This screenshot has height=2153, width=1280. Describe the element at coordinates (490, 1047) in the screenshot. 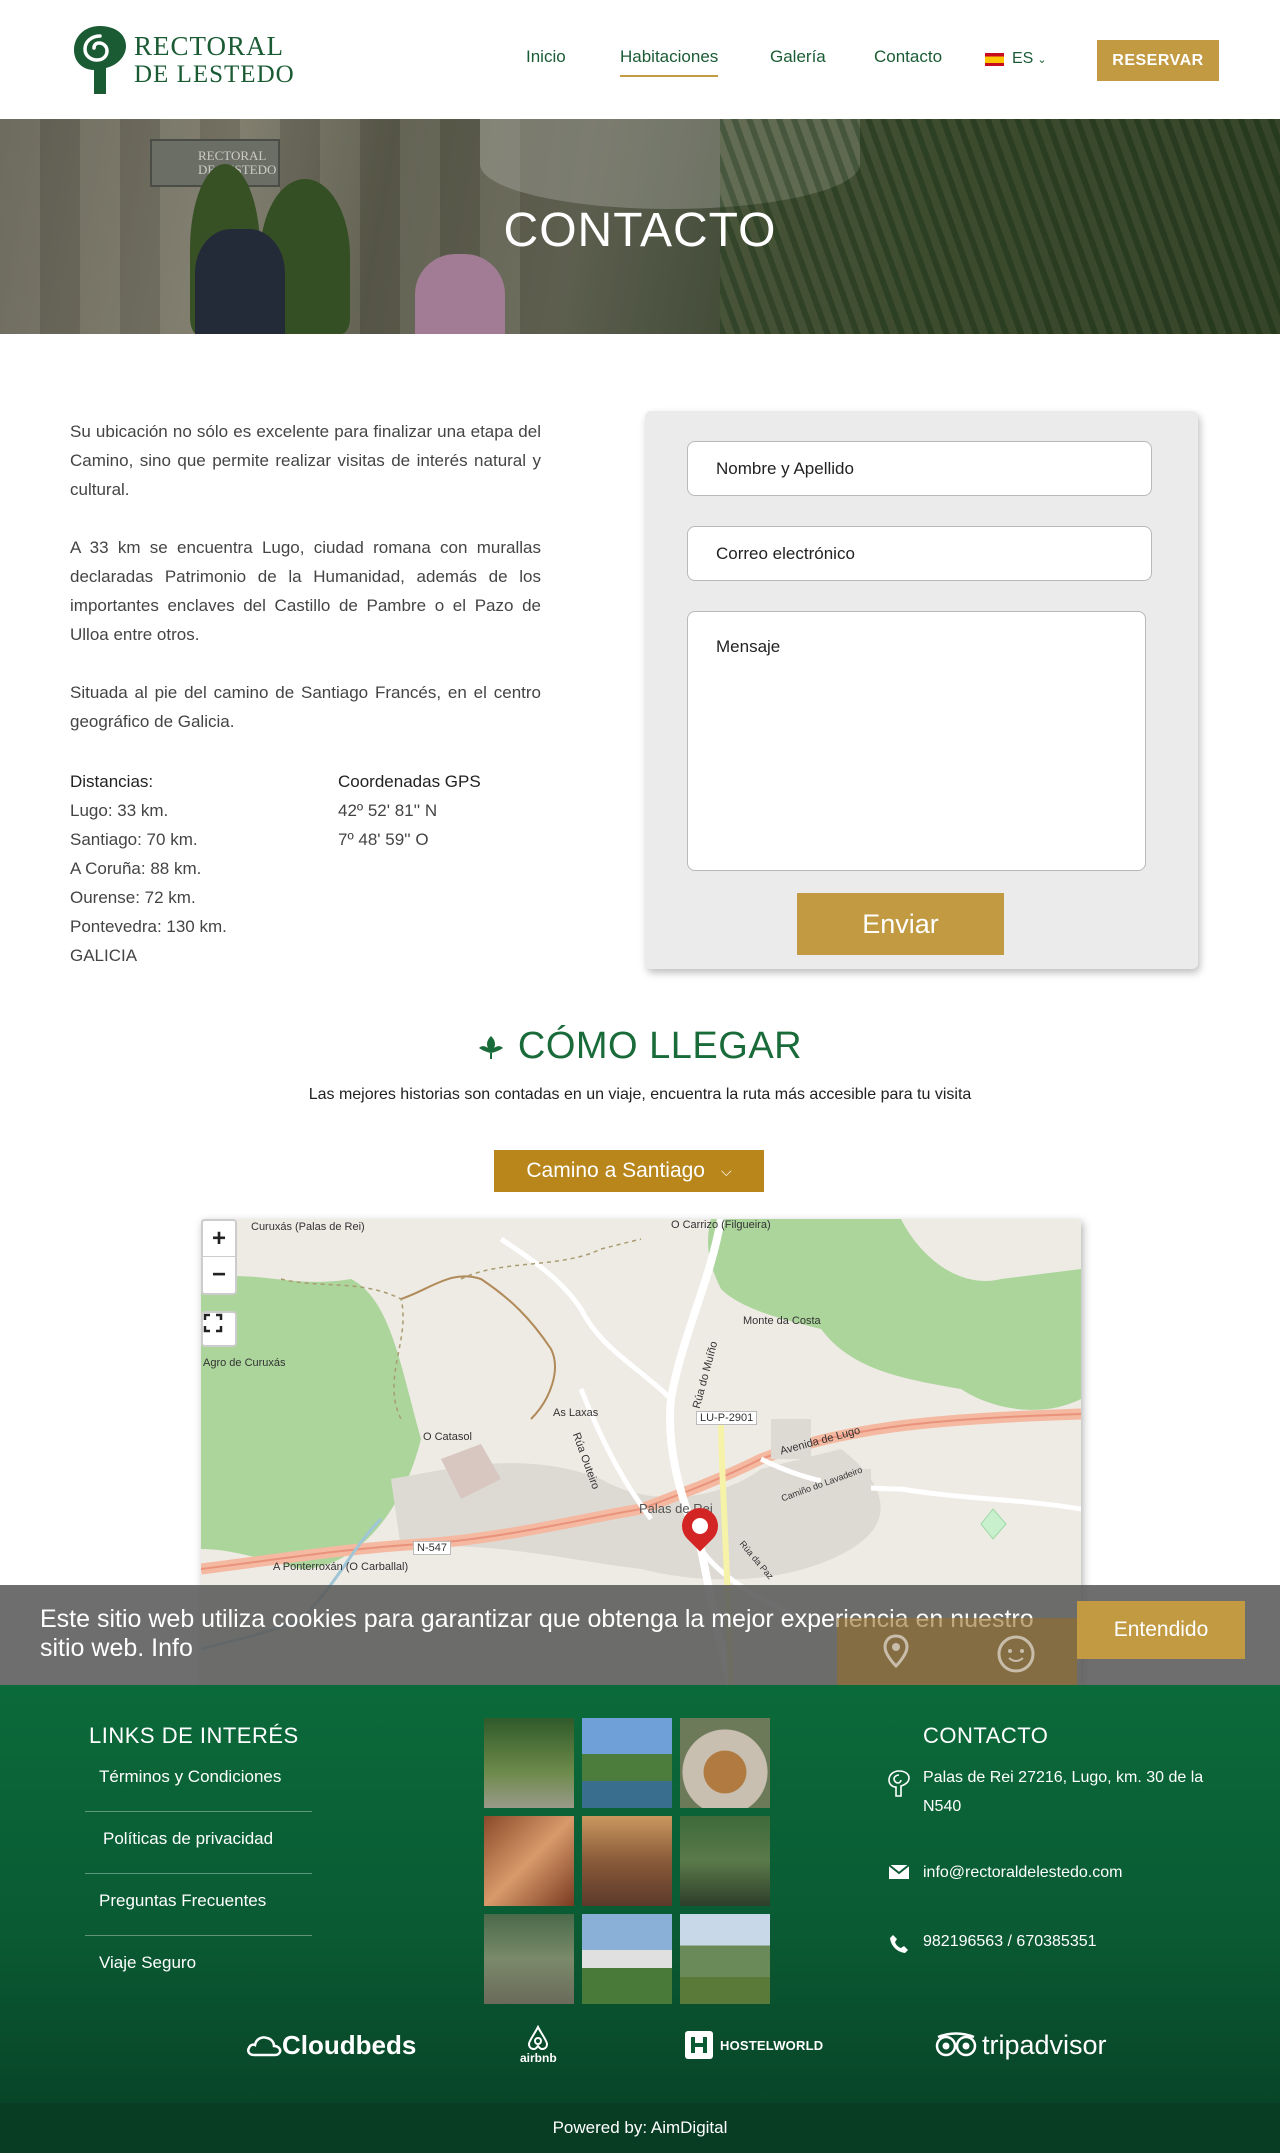

I see `leaf-icon` at that location.